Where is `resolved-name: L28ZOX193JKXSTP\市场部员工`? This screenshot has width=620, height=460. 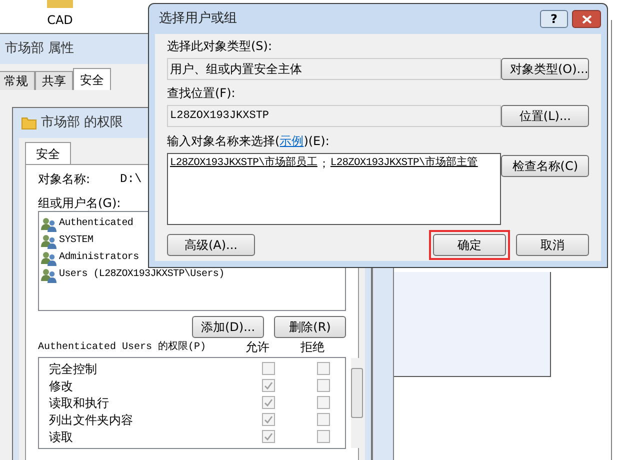 resolved-name: L28ZOX193JKXSTP\市场部员工 is located at coordinates (244, 163).